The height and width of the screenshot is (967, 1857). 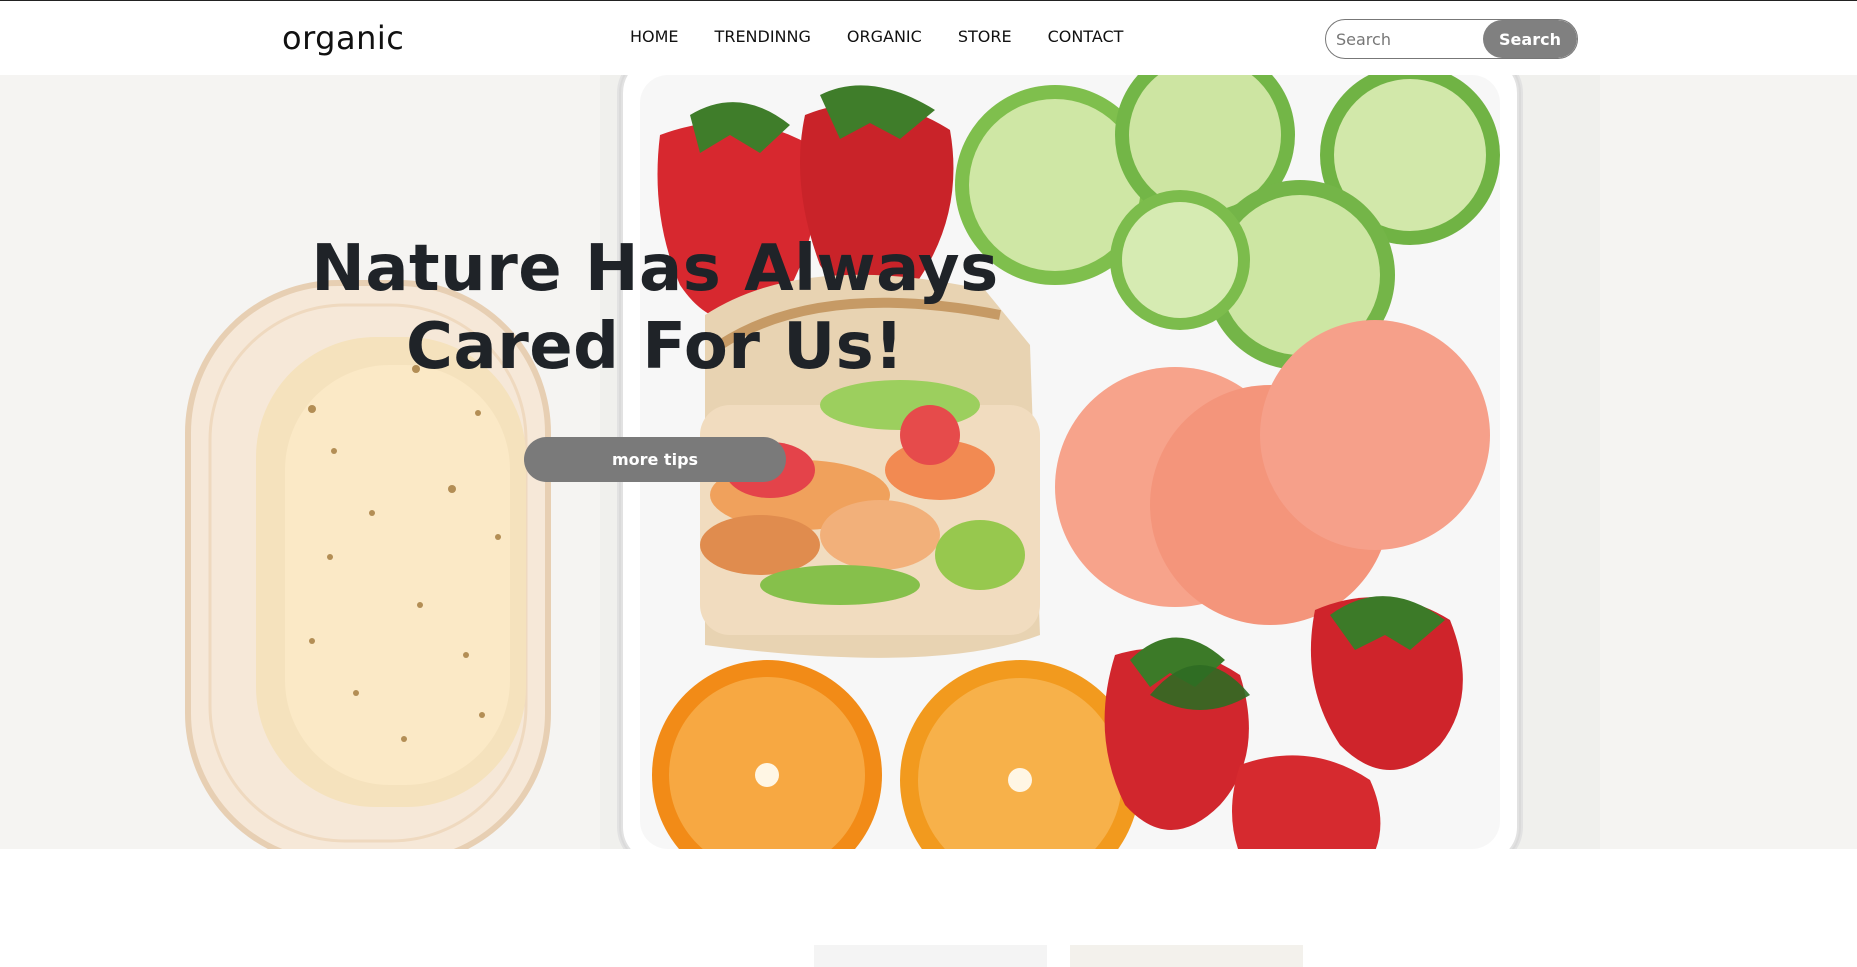 What do you see at coordinates (654, 36) in the screenshot?
I see `nav-home: HOME` at bounding box center [654, 36].